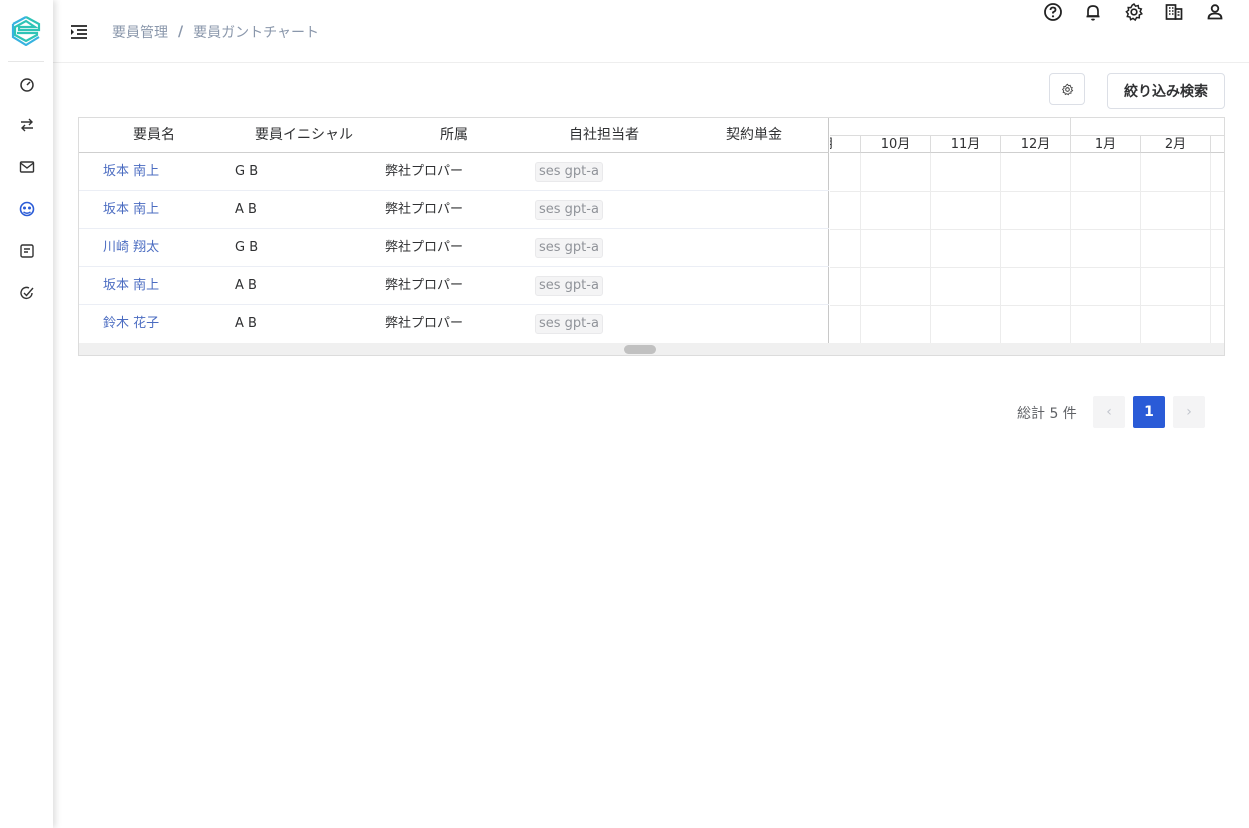 Image resolution: width=1249 pixels, height=828 pixels. I want to click on dashboard-icon, so click(27, 84).